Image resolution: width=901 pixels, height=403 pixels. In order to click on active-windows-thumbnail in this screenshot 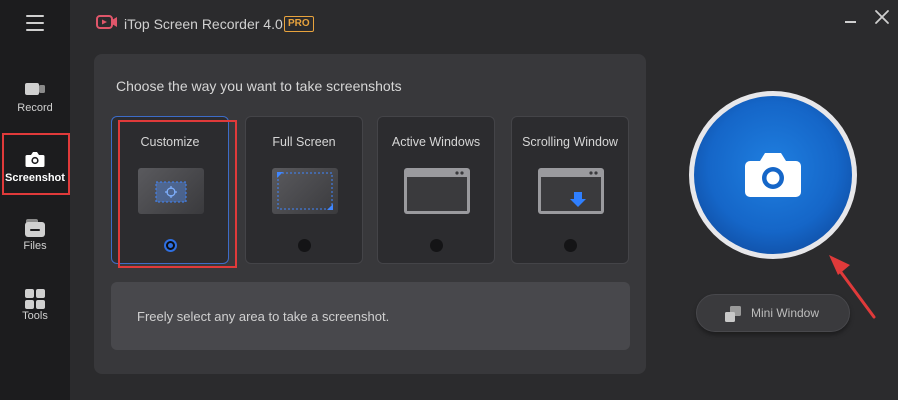, I will do `click(437, 191)`.